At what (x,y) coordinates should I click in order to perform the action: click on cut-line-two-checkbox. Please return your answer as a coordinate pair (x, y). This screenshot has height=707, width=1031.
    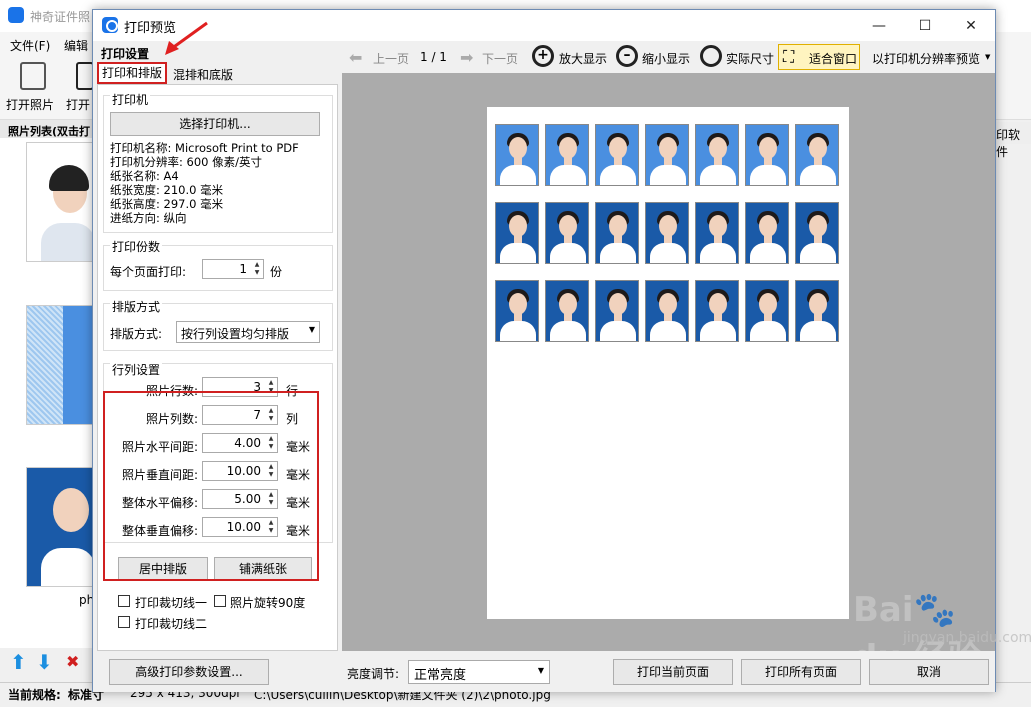
    Looking at the image, I should click on (124, 622).